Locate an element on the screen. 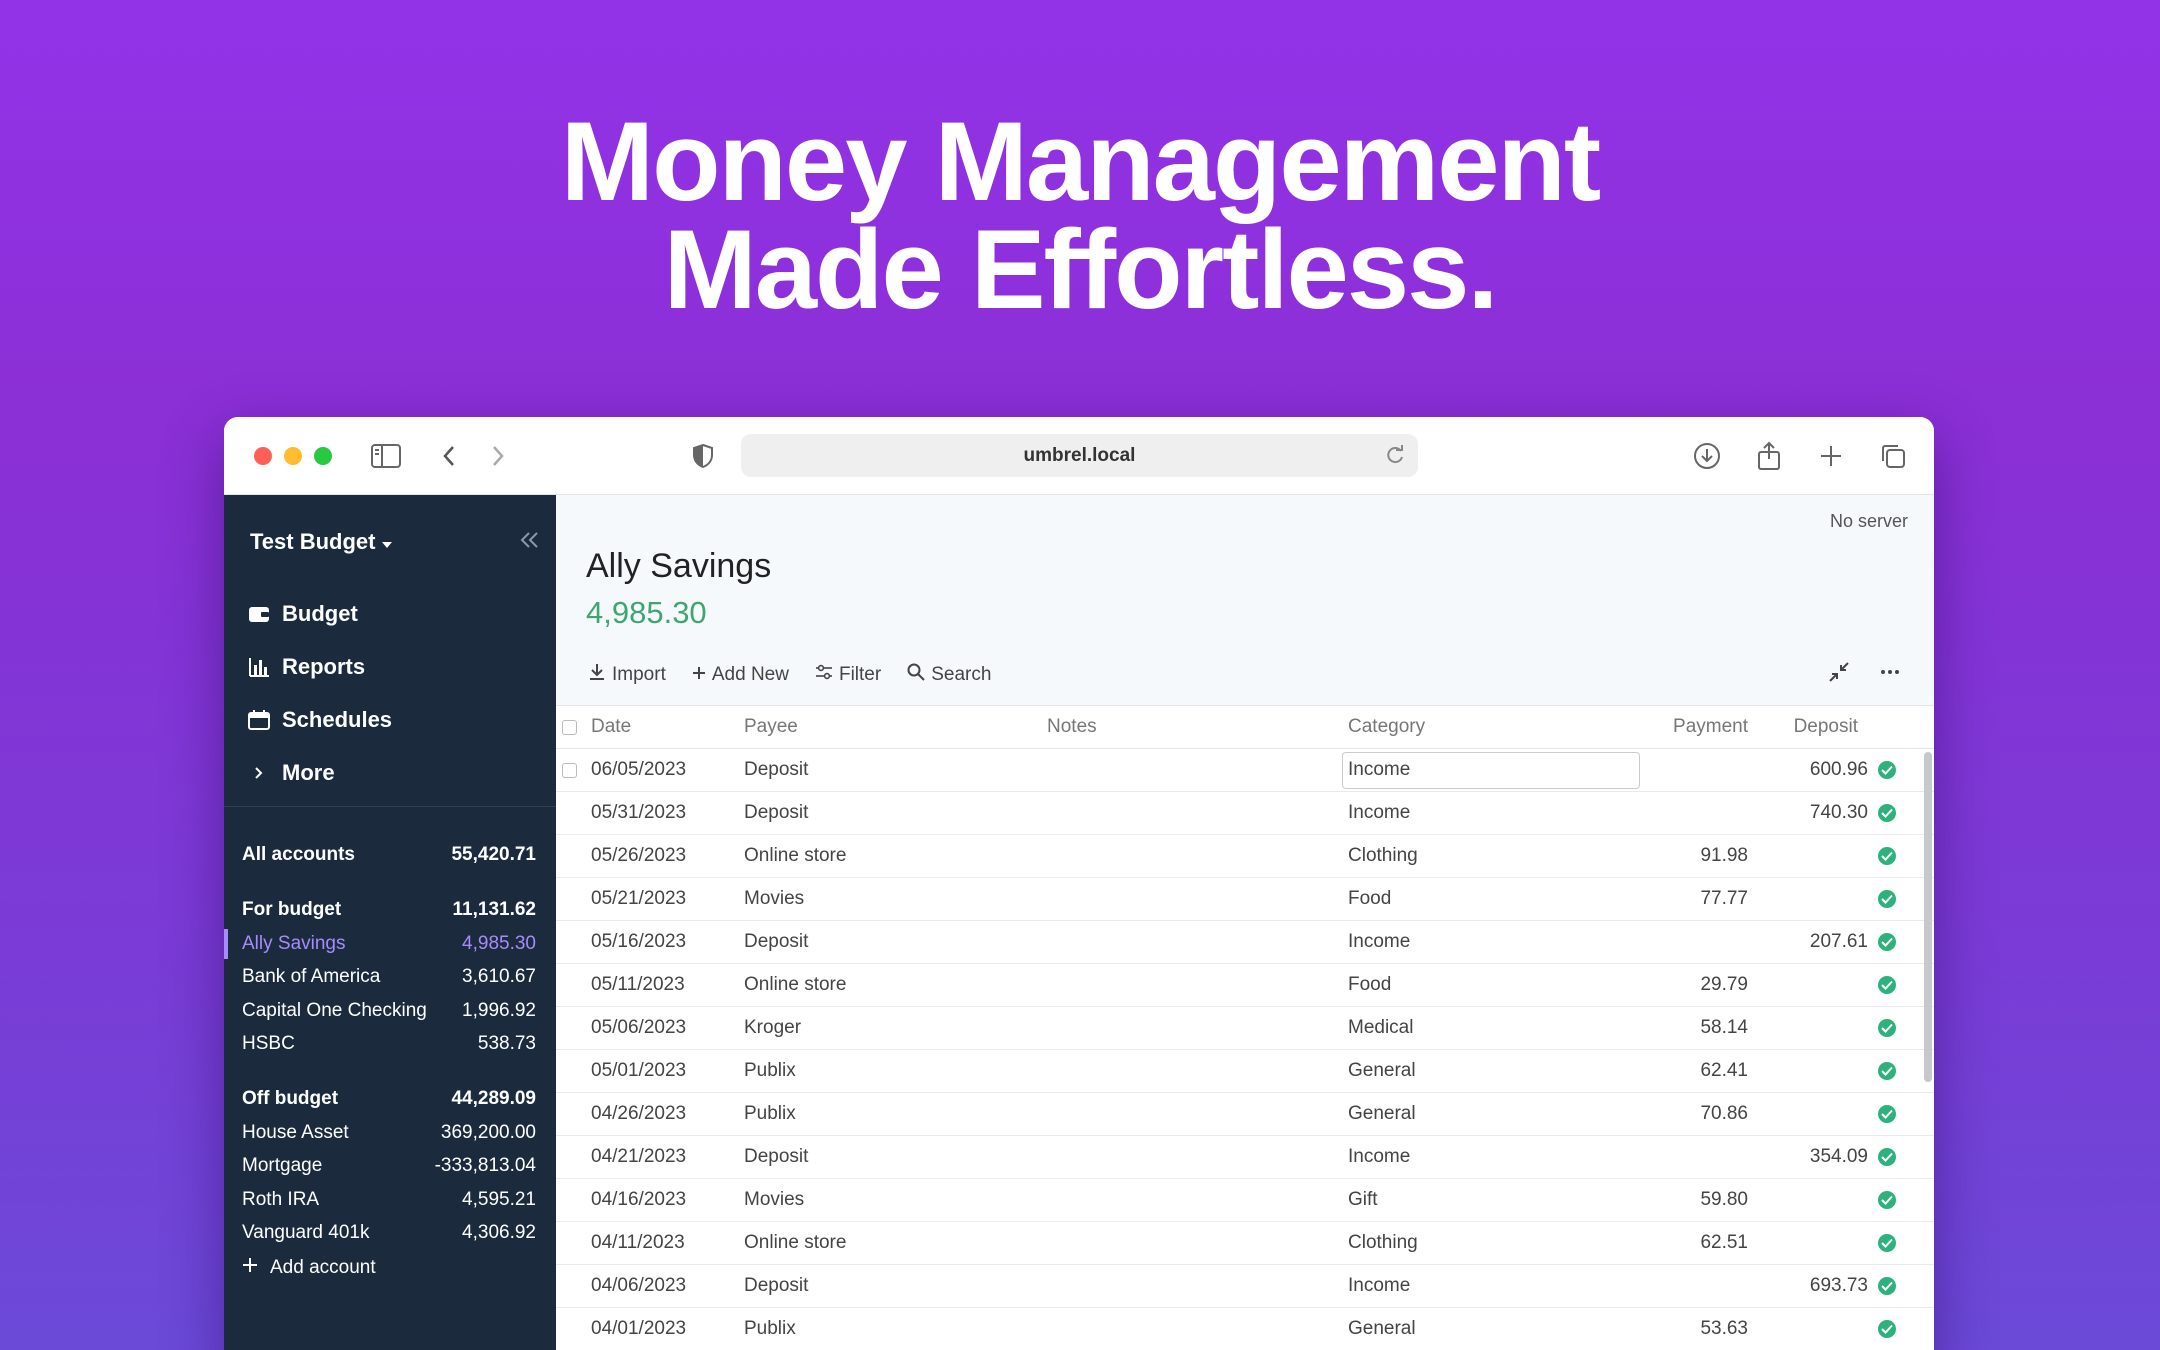 Image resolution: width=2160 pixels, height=1350 pixels. table-row: 04/06/2023 Deposit Income 693.73 is located at coordinates (1245, 1286).